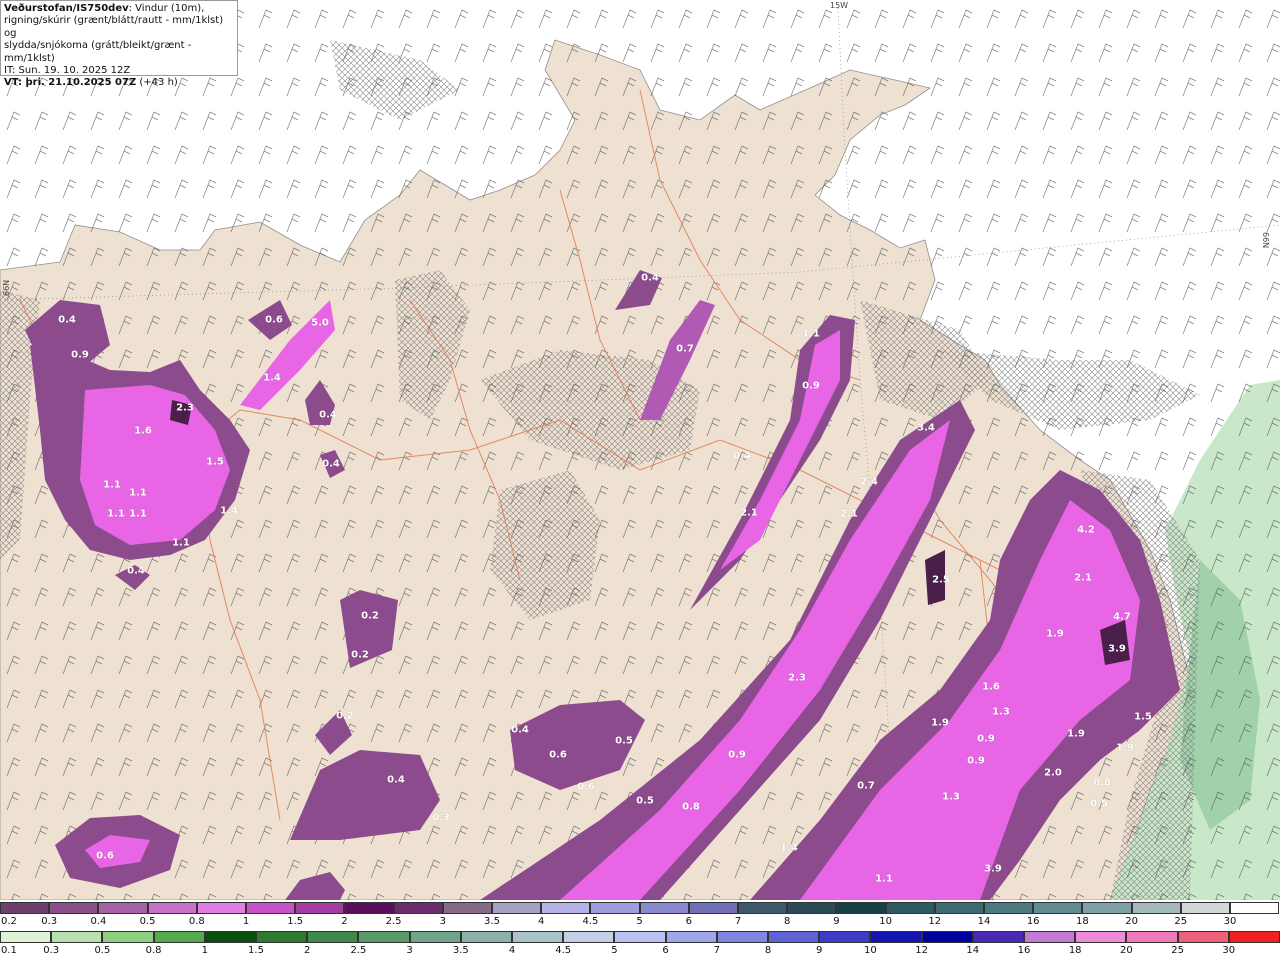 This screenshot has height=958, width=1280. Describe the element at coordinates (1230, 921) in the screenshot. I see `legend-snow-tick: 30` at that location.